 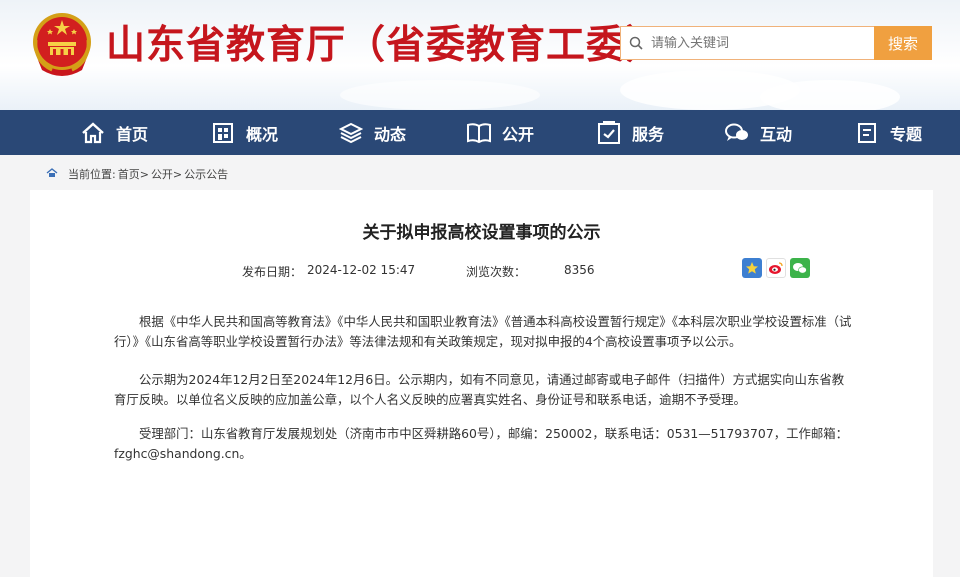 I want to click on nav-label: 首页, so click(x=132, y=134).